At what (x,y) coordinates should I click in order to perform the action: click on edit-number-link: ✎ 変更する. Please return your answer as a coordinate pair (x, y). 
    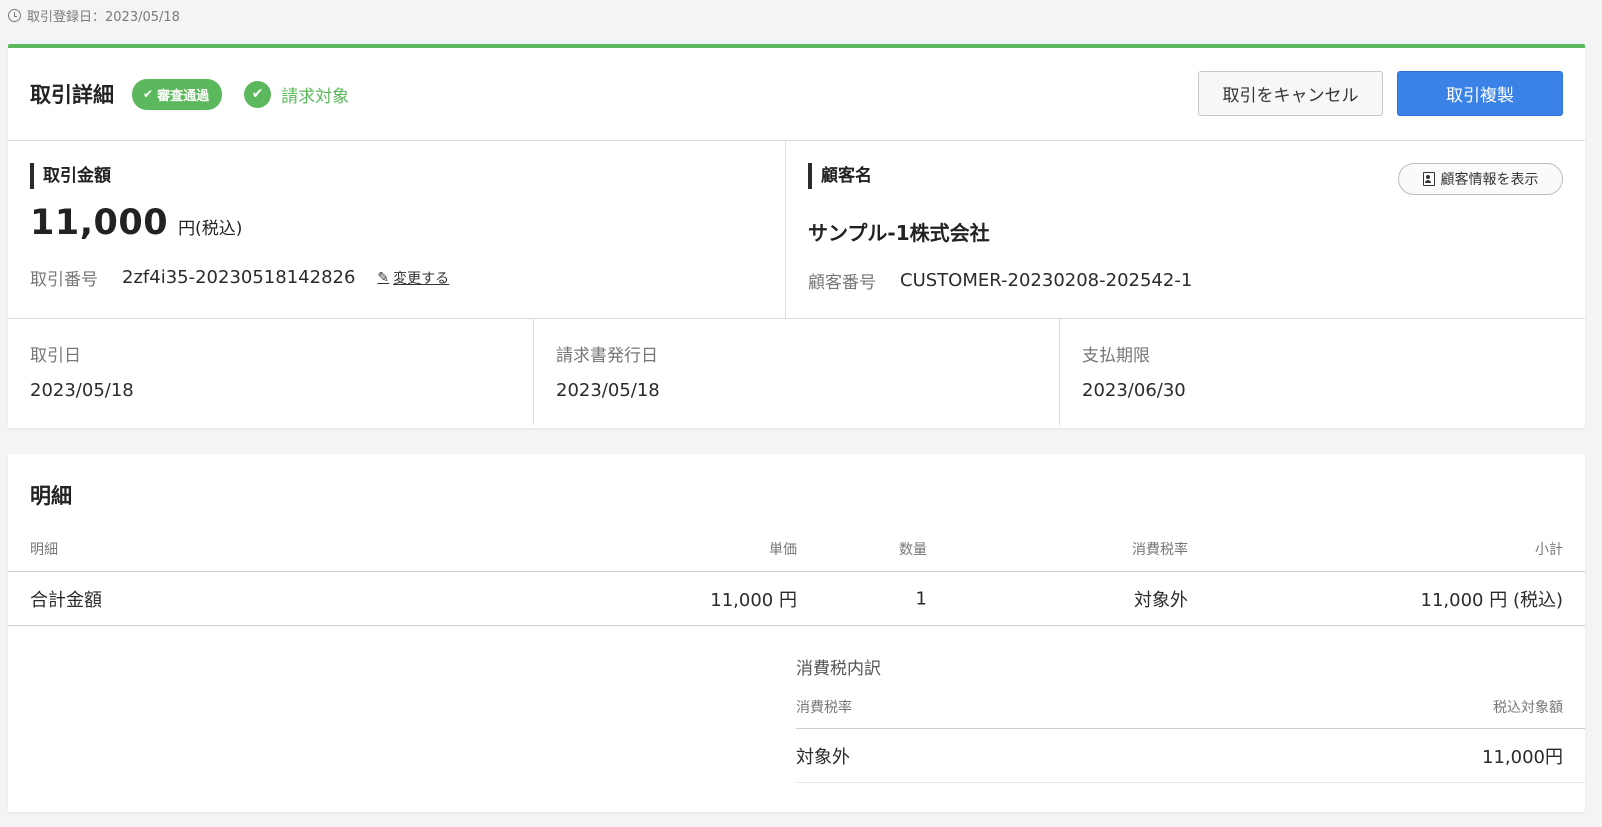
    Looking at the image, I should click on (413, 278).